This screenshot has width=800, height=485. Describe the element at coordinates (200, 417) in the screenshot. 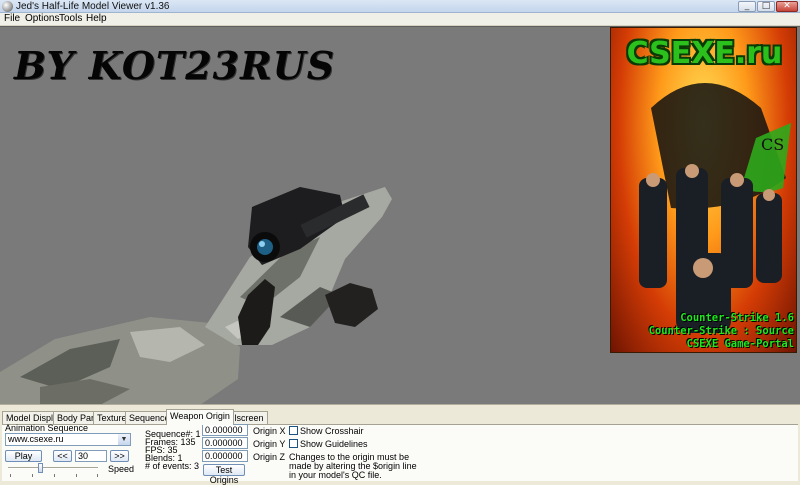

I see `tab-weapon-origin: Weapon Origin` at that location.